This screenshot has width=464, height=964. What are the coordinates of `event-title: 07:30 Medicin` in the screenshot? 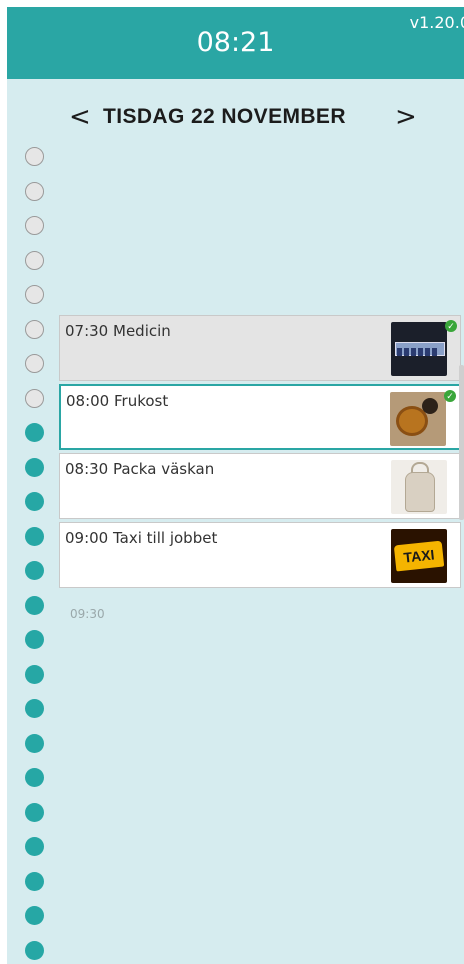 It's located at (118, 331).